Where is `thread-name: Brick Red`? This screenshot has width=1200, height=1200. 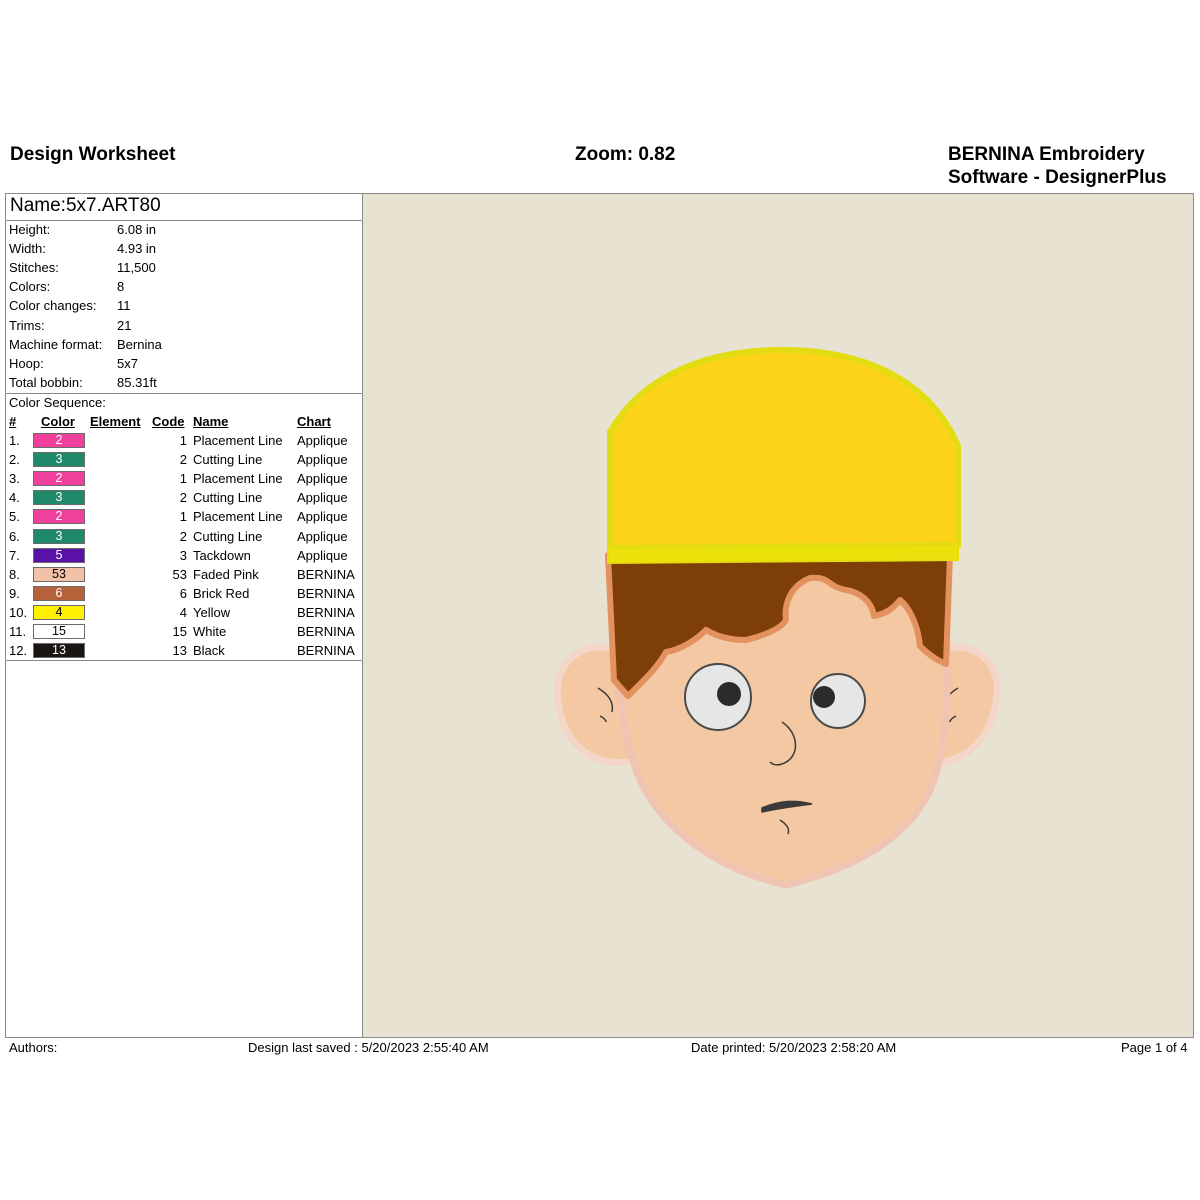
thread-name: Brick Red is located at coordinates (221, 593).